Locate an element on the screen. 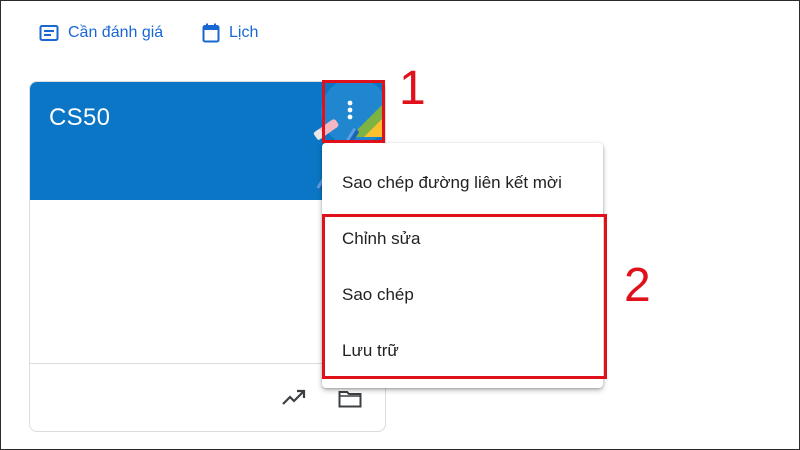 The width and height of the screenshot is (800, 450). class-options-button is located at coordinates (350, 110).